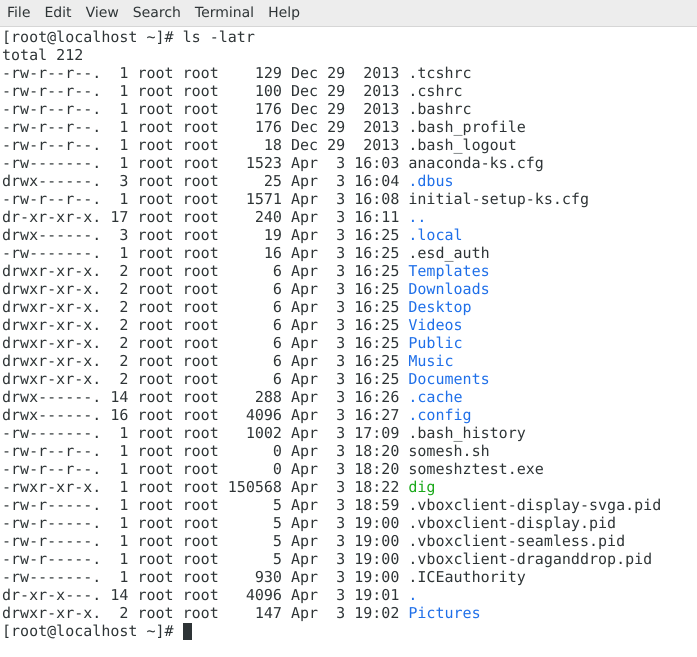 The image size is (697, 657). What do you see at coordinates (228, 13) in the screenshot?
I see `menu-item: Terminal` at bounding box center [228, 13].